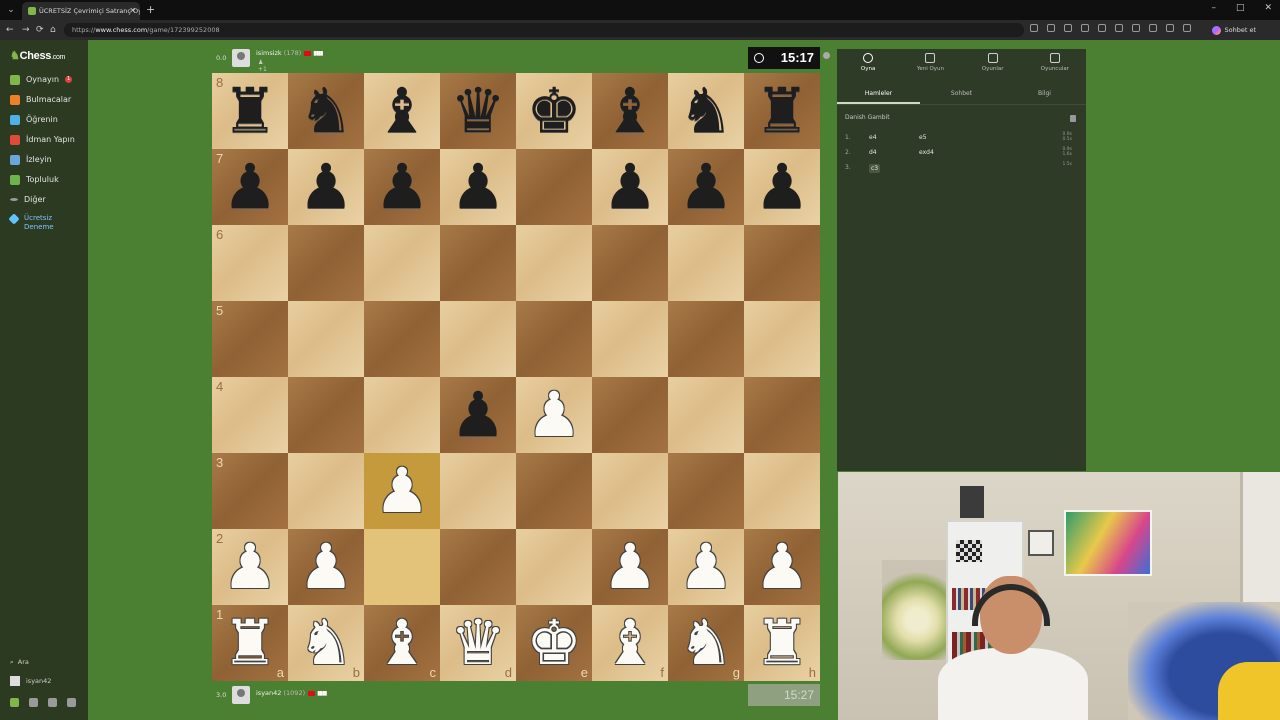 Image resolution: width=1280 pixels, height=720 pixels. I want to click on white-move: e4, so click(873, 137).